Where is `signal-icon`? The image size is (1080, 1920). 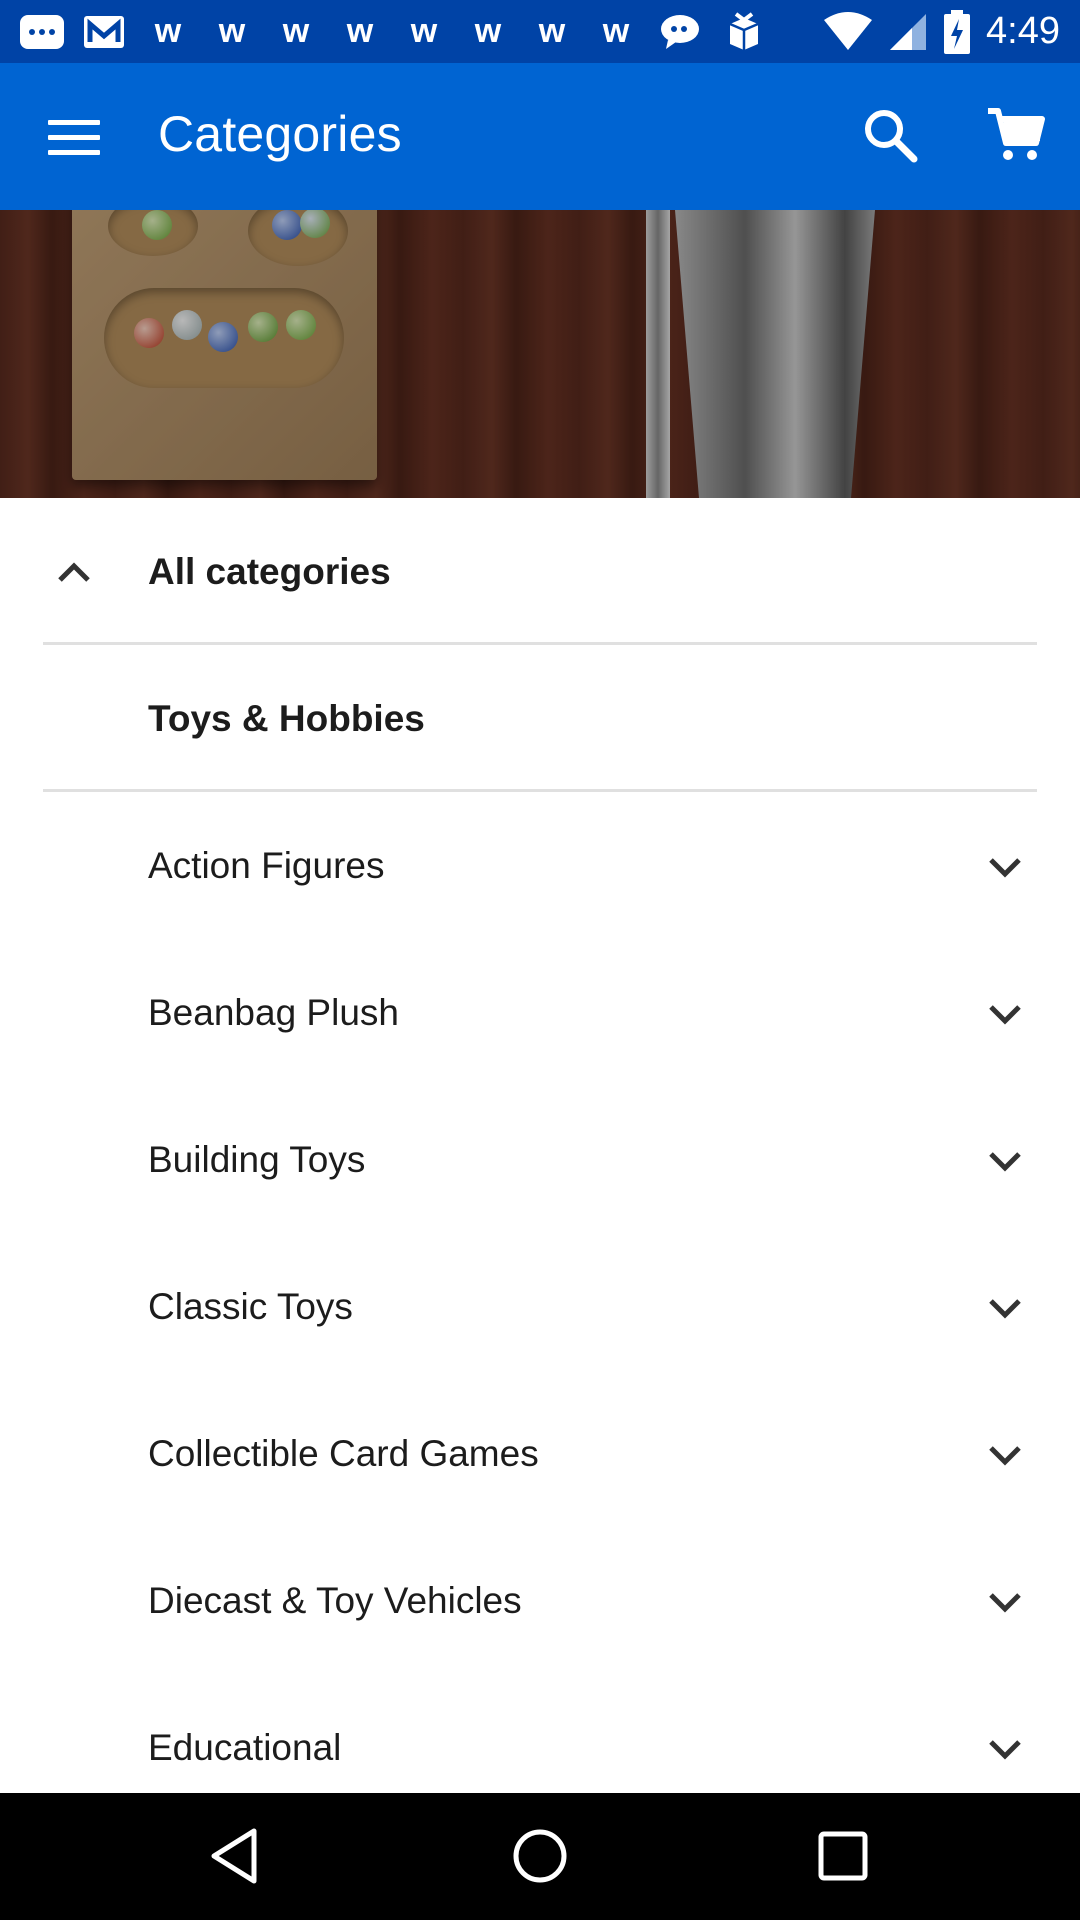
signal-icon is located at coordinates (908, 31).